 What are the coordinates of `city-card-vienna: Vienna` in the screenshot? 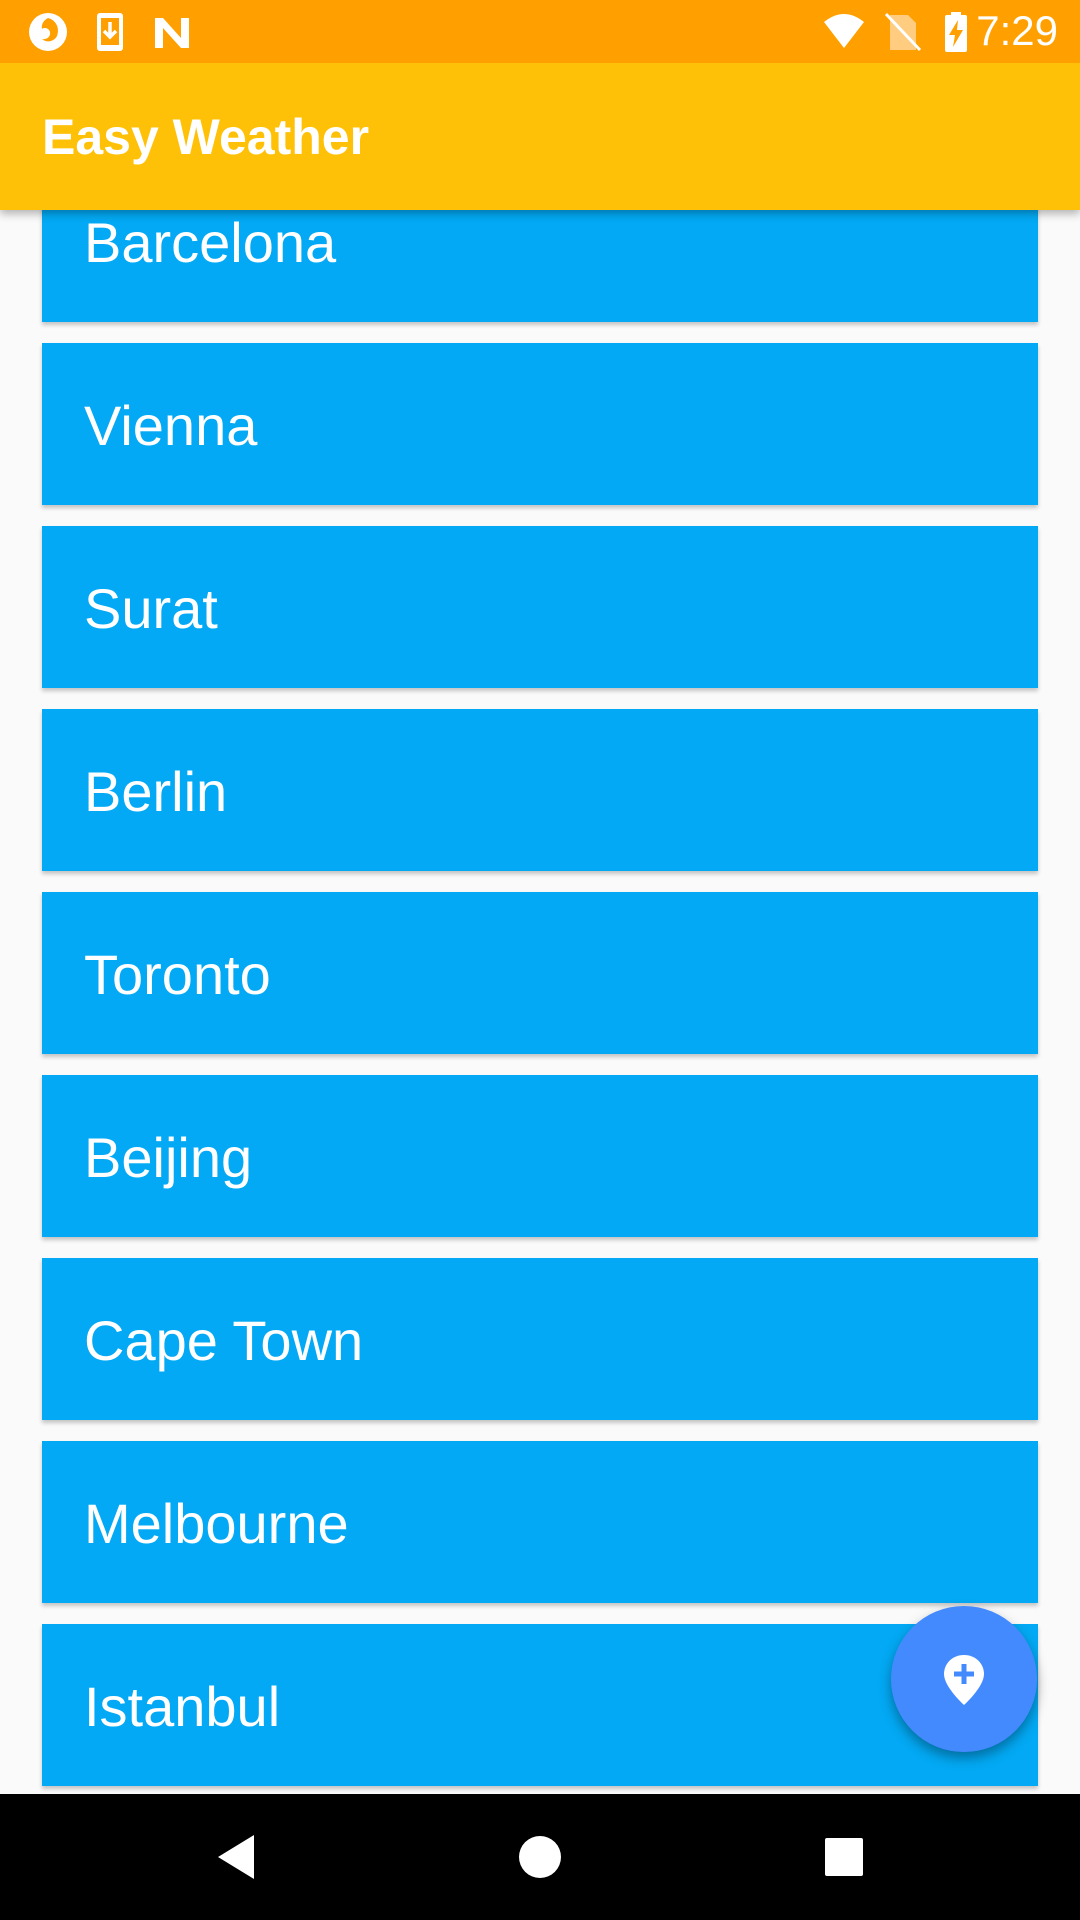 It's located at (540, 424).